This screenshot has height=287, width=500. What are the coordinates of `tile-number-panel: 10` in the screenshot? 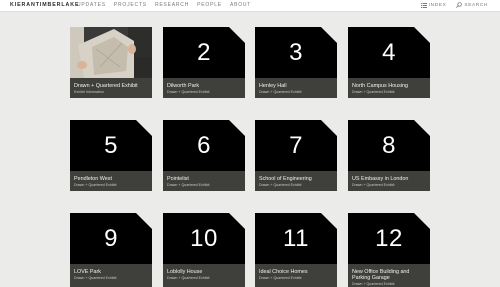 It's located at (204, 238).